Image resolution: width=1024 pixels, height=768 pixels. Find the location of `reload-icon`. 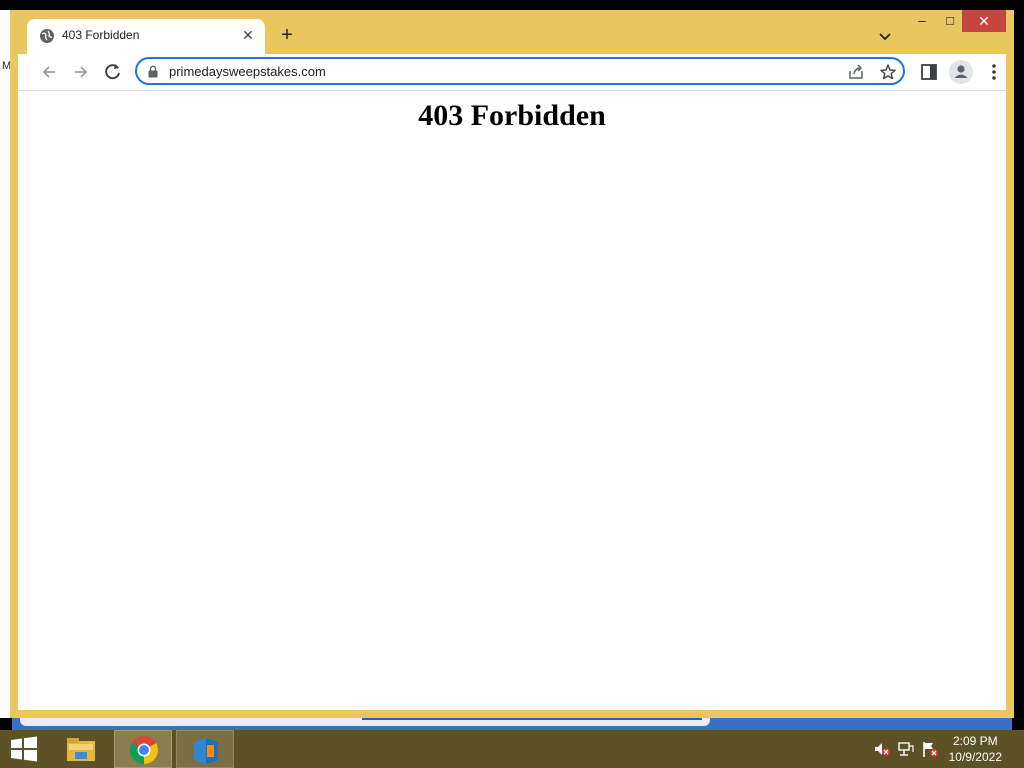

reload-icon is located at coordinates (113, 72).